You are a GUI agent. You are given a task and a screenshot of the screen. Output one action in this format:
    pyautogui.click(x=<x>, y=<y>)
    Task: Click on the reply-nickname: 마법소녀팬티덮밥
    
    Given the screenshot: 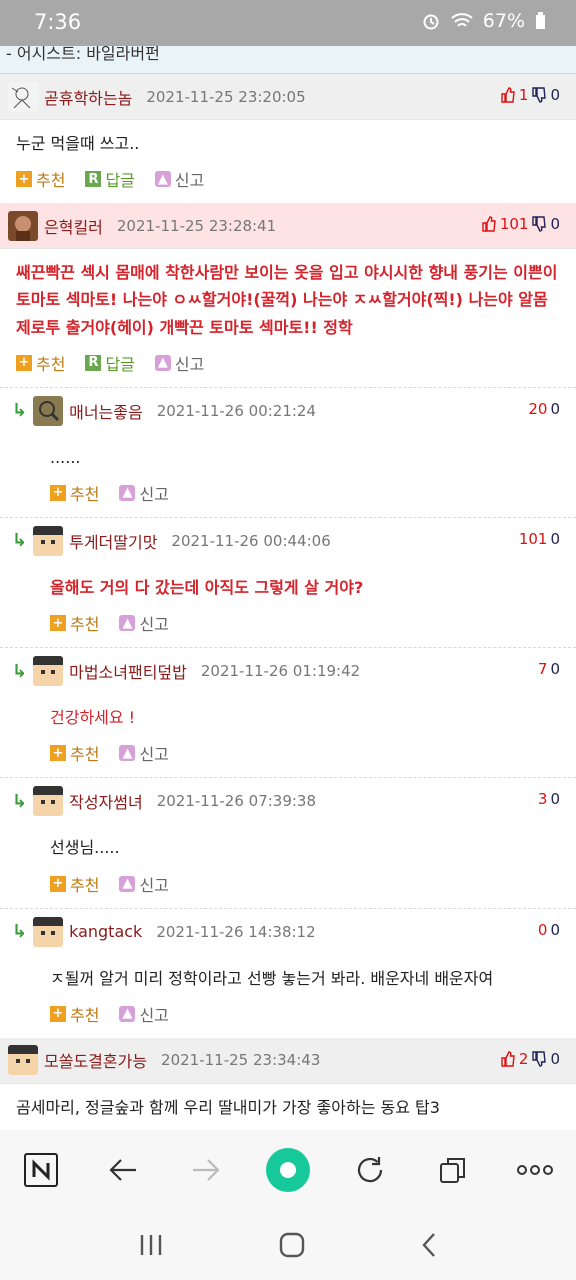 What is the action you would take?
    pyautogui.click(x=128, y=671)
    